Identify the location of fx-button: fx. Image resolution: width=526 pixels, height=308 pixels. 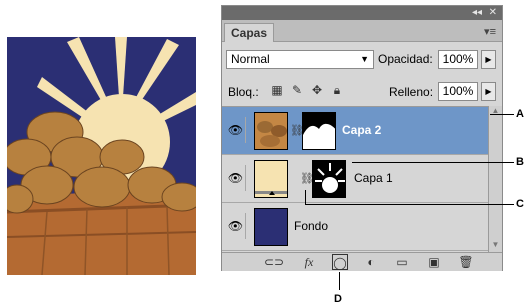
(309, 262).